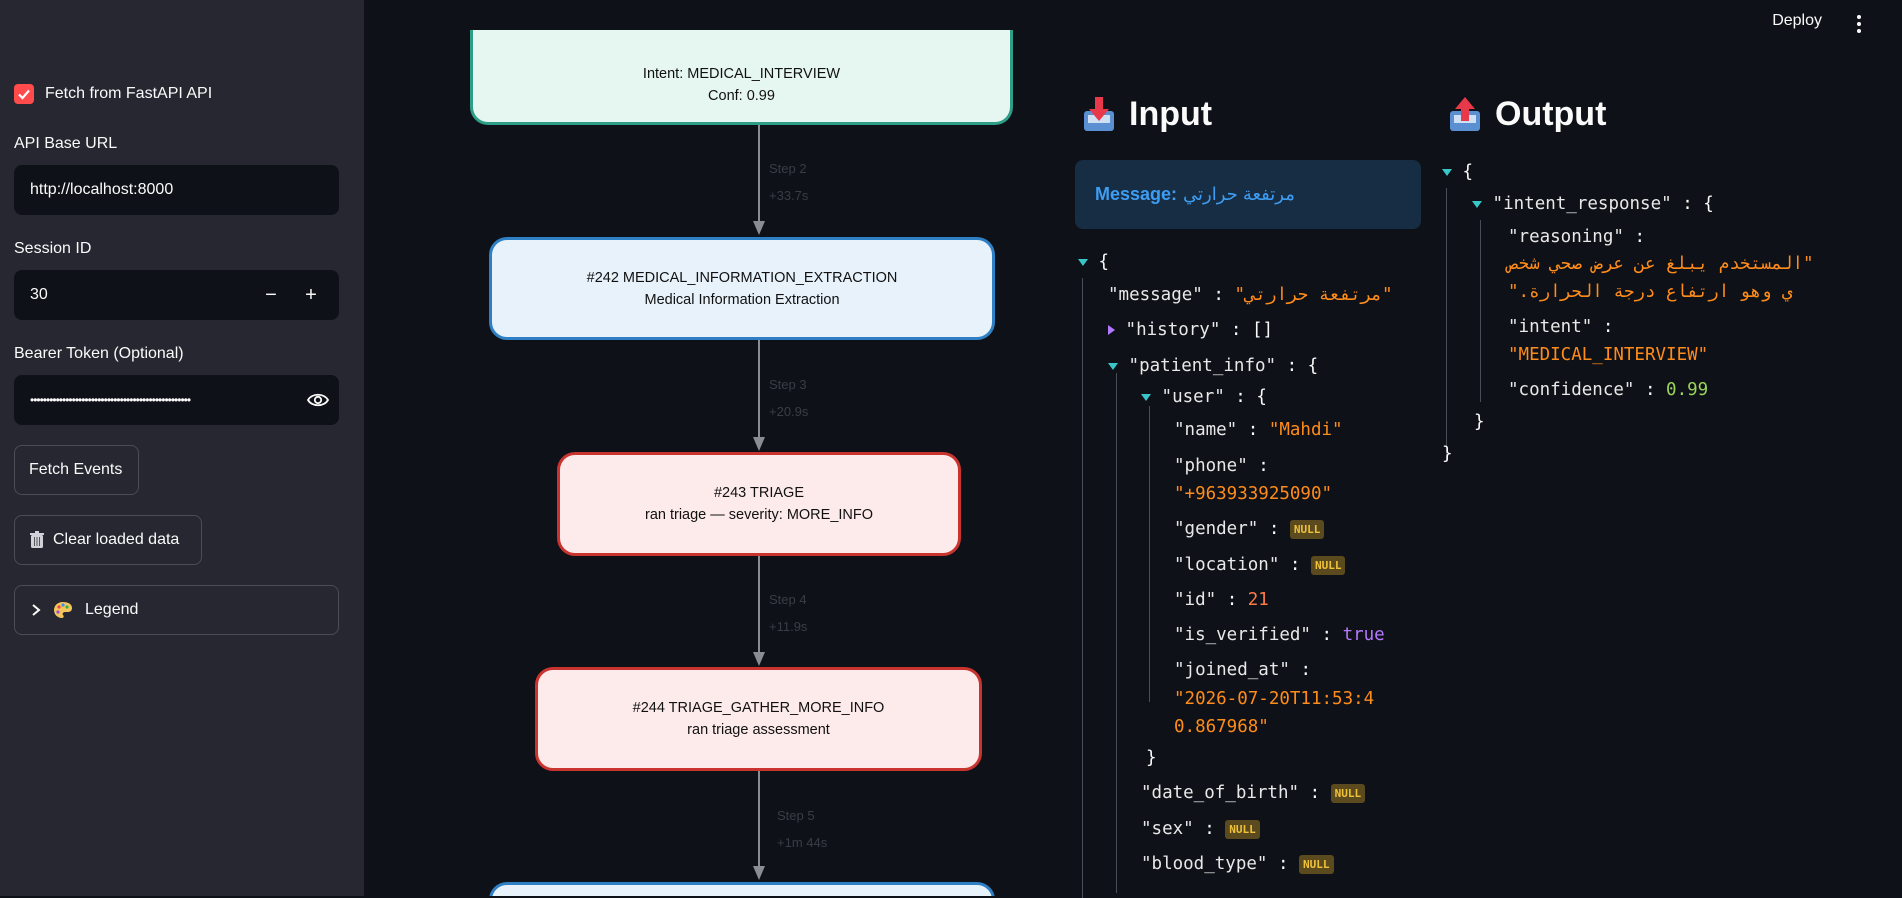 This screenshot has width=1902, height=898. What do you see at coordinates (1274, 699) in the screenshot?
I see `json-joined-at-value-1: "2026-07-20T11:53:4` at bounding box center [1274, 699].